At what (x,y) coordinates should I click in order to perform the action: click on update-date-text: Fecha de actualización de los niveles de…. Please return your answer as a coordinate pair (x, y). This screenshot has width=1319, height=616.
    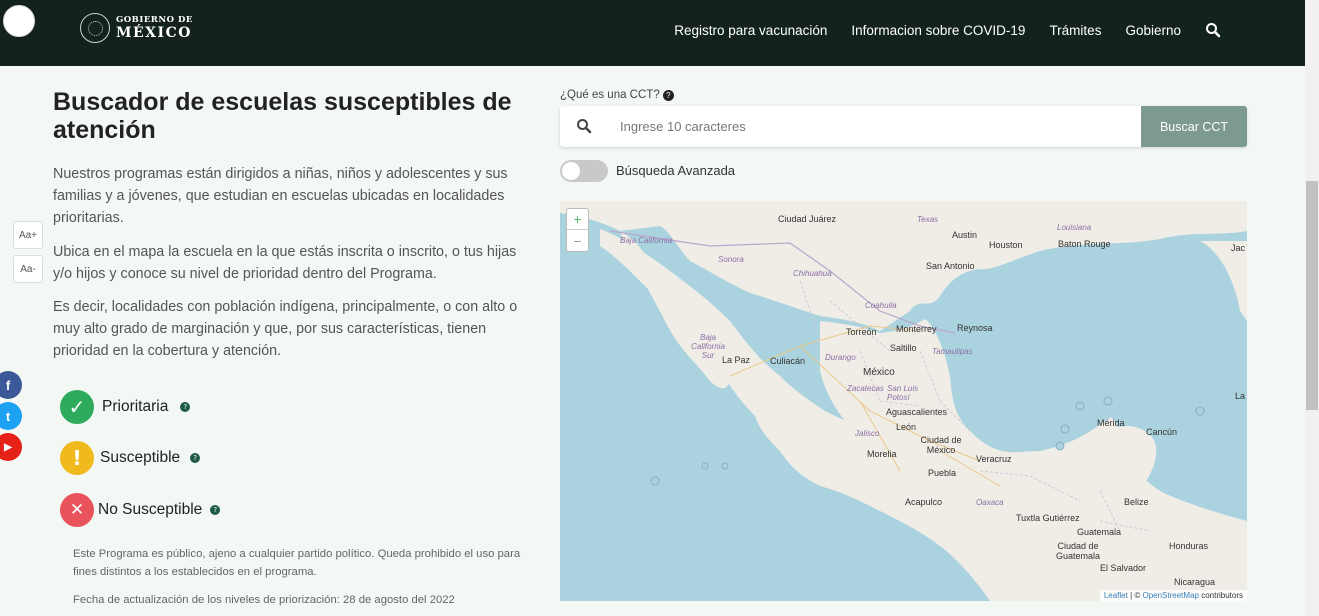
    Looking at the image, I should click on (264, 600).